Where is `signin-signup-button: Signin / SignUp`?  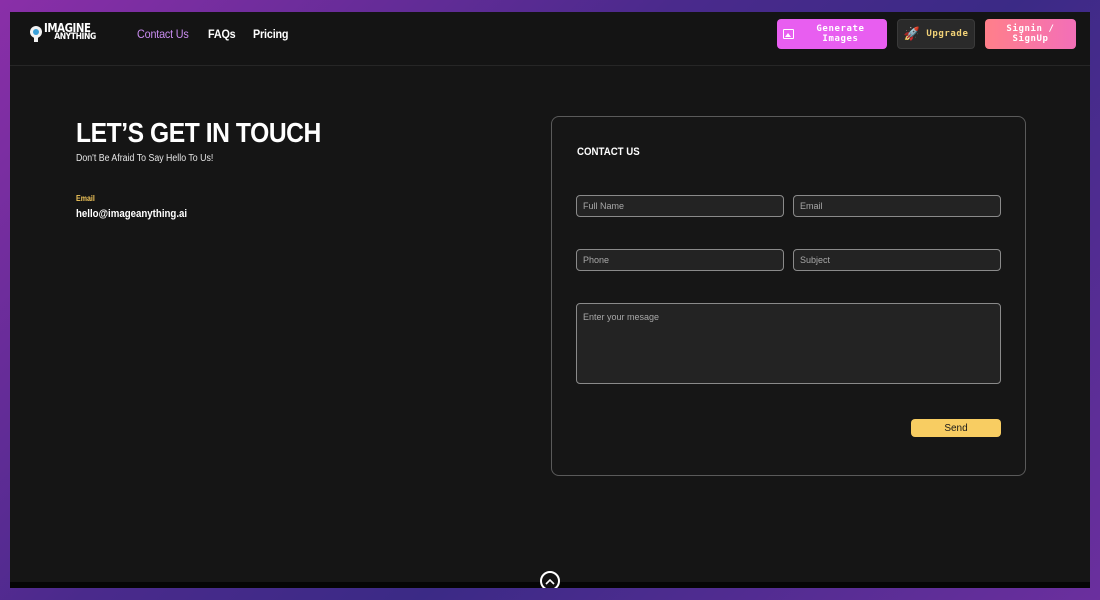
signin-signup-button: Signin / SignUp is located at coordinates (1030, 34).